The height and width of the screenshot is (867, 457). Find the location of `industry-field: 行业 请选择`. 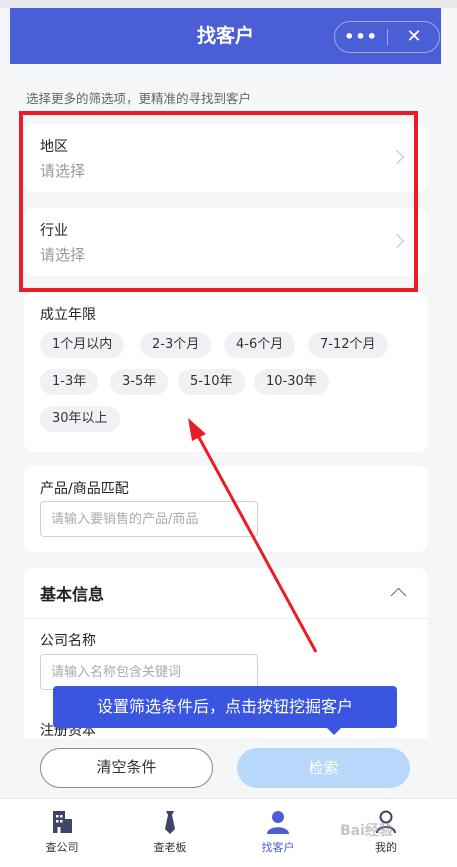

industry-field: 行业 请选择 is located at coordinates (226, 242).